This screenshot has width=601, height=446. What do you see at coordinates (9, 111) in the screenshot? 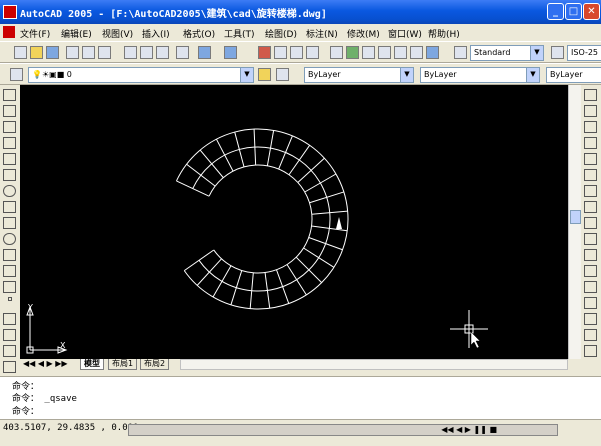
I see `construction-line-icon` at bounding box center [9, 111].